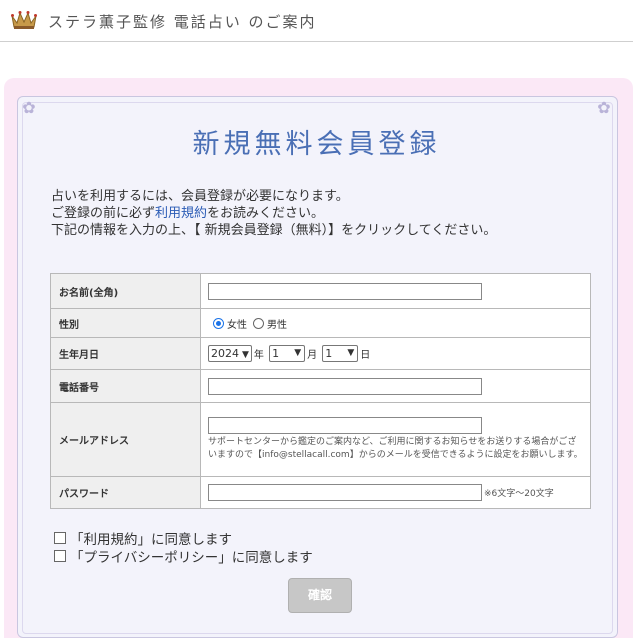 Image resolution: width=633 pixels, height=638 pixels. What do you see at coordinates (103, 213) in the screenshot?
I see `intro-text-pre: ご登録の前に必ず` at bounding box center [103, 213].